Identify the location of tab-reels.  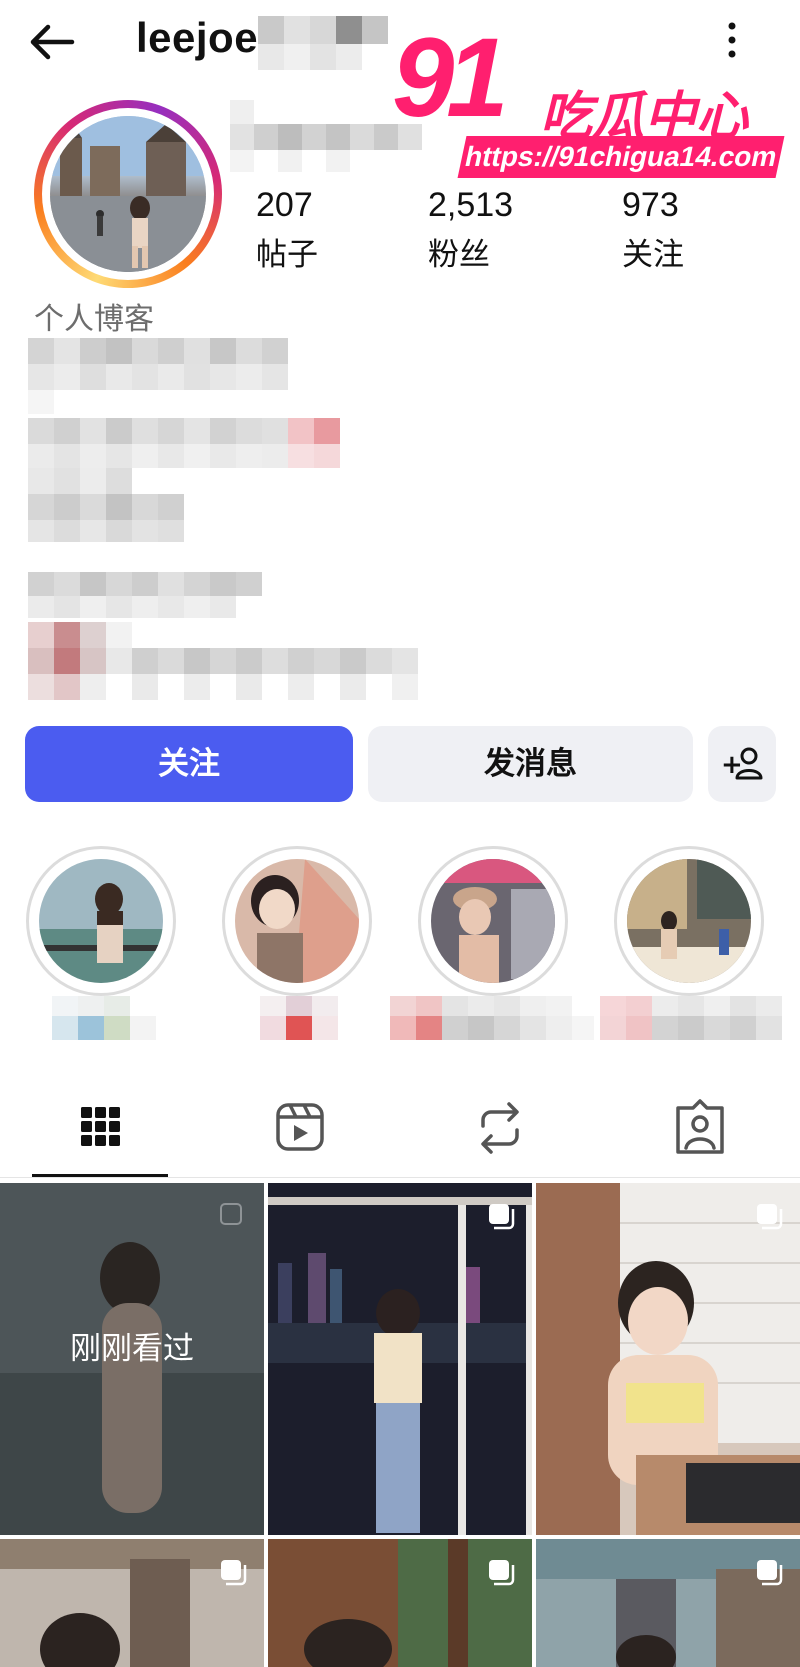
(300, 1128).